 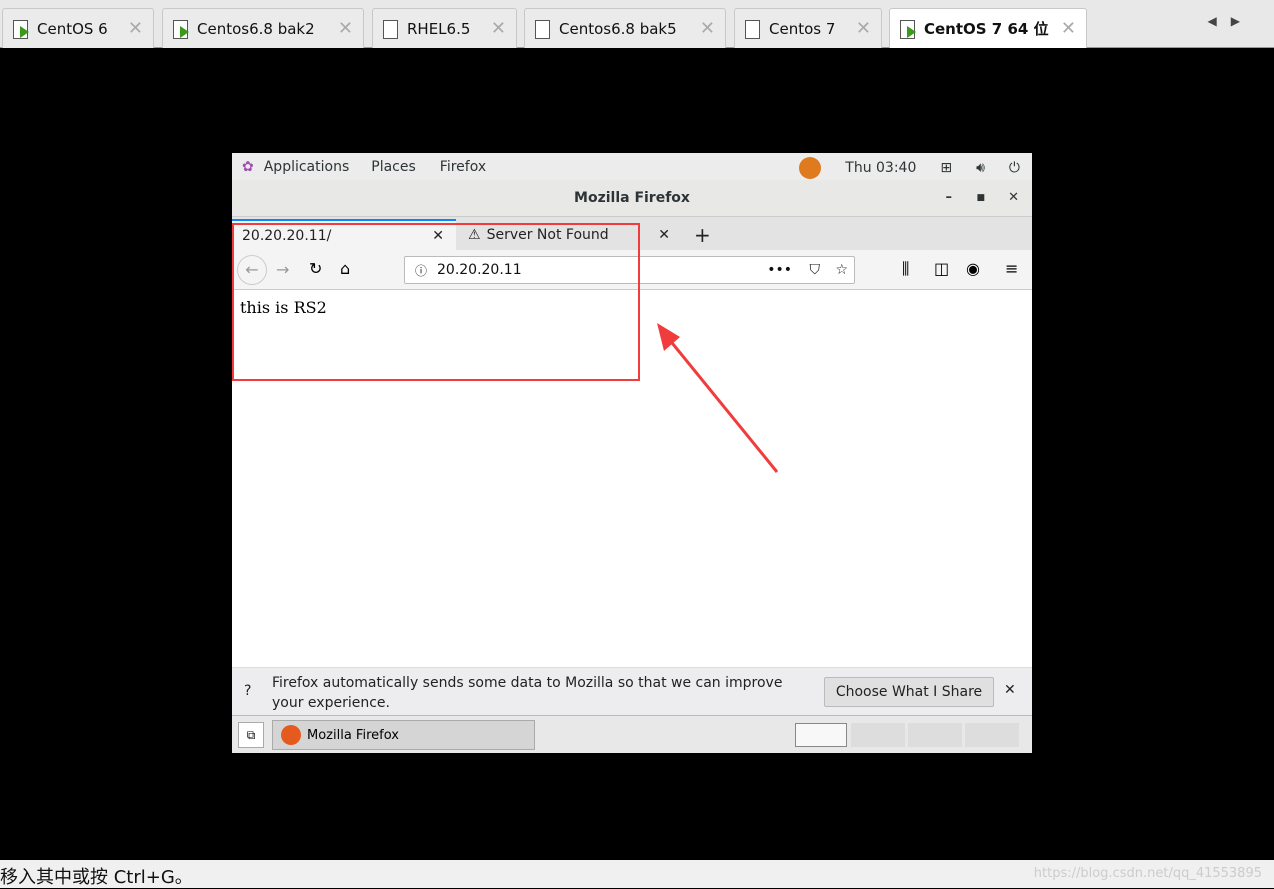 I want to click on vm-tab: RHEL6.5 ✕, so click(x=444, y=28).